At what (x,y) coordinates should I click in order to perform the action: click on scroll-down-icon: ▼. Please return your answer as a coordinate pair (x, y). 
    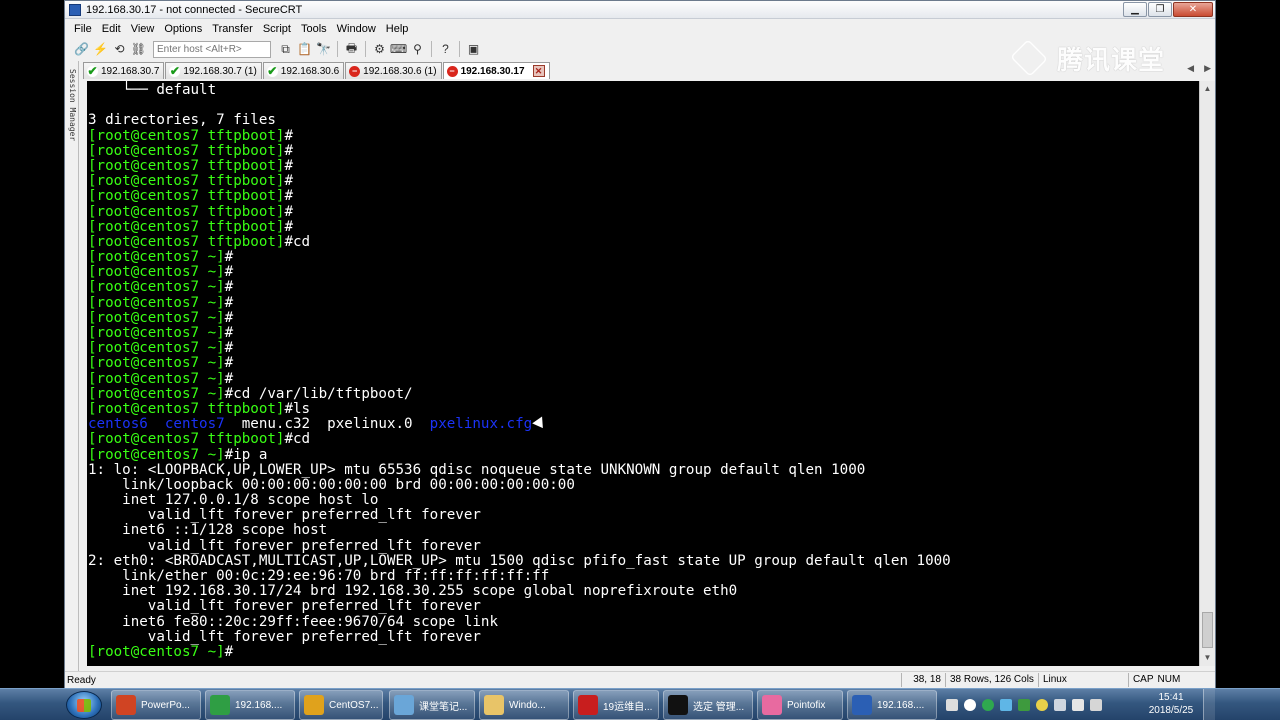
    Looking at the image, I should click on (1207, 658).